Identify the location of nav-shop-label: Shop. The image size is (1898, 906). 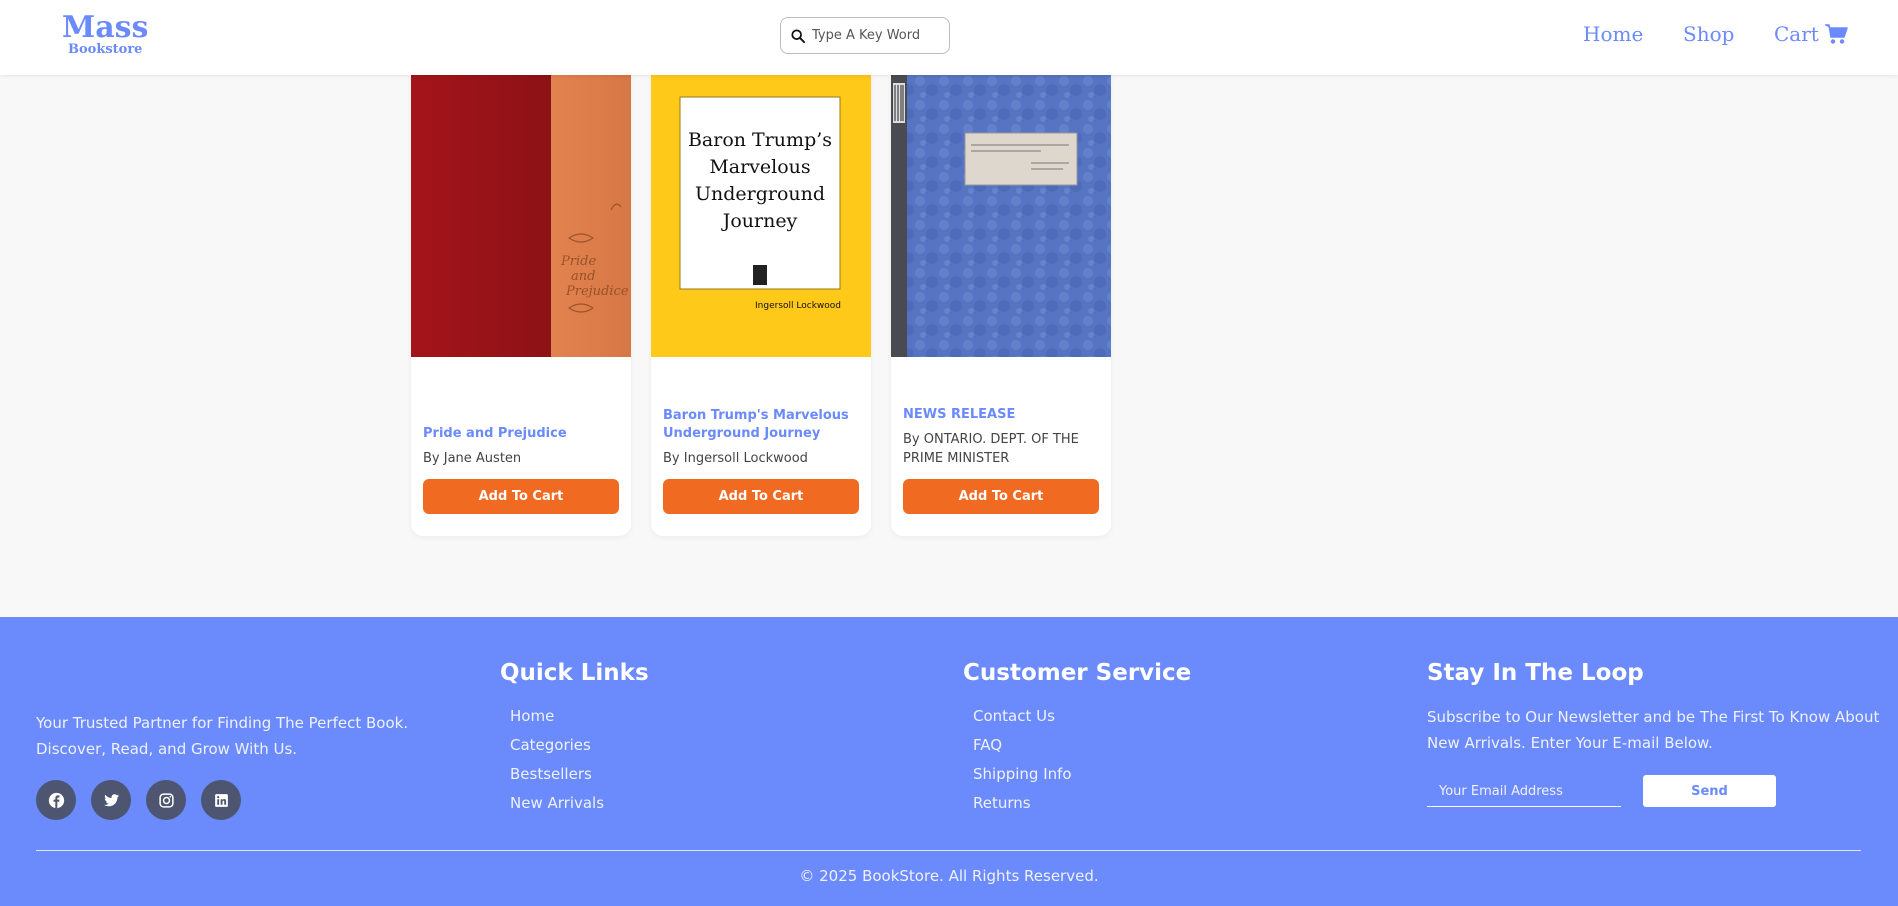
(1709, 34).